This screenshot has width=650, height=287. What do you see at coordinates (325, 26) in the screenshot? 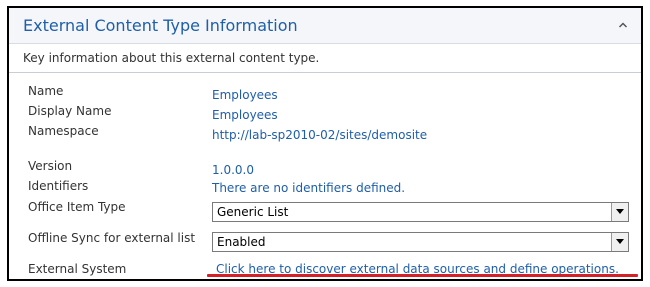
I see `section-header: External Content Type Information` at bounding box center [325, 26].